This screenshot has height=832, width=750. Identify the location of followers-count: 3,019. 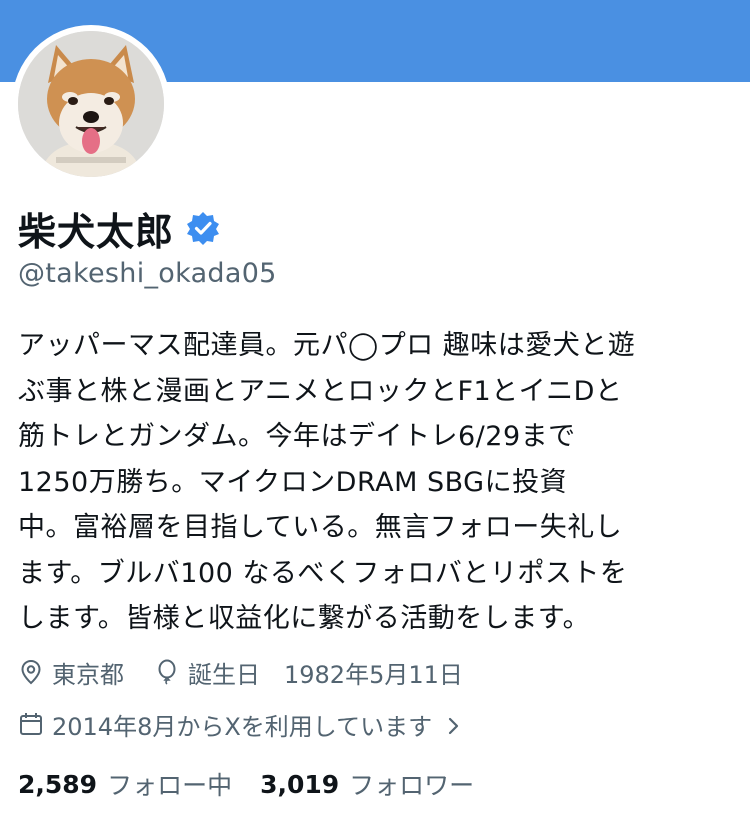
(300, 784).